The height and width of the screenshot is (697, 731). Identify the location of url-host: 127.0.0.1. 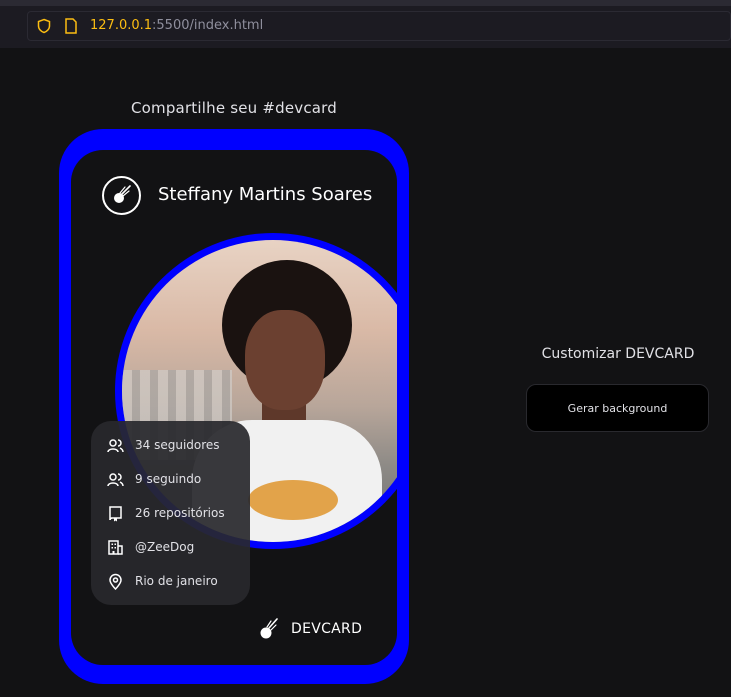
(121, 25).